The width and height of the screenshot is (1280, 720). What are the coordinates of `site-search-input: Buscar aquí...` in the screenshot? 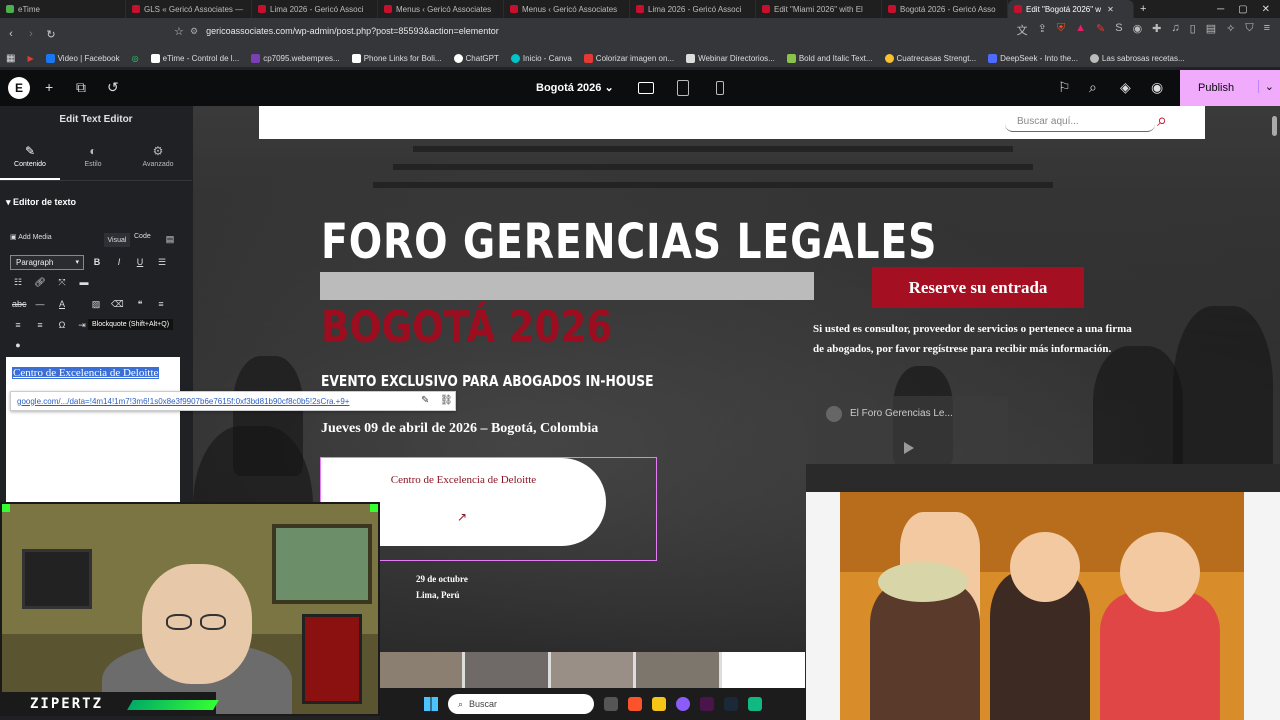 It's located at (1080, 123).